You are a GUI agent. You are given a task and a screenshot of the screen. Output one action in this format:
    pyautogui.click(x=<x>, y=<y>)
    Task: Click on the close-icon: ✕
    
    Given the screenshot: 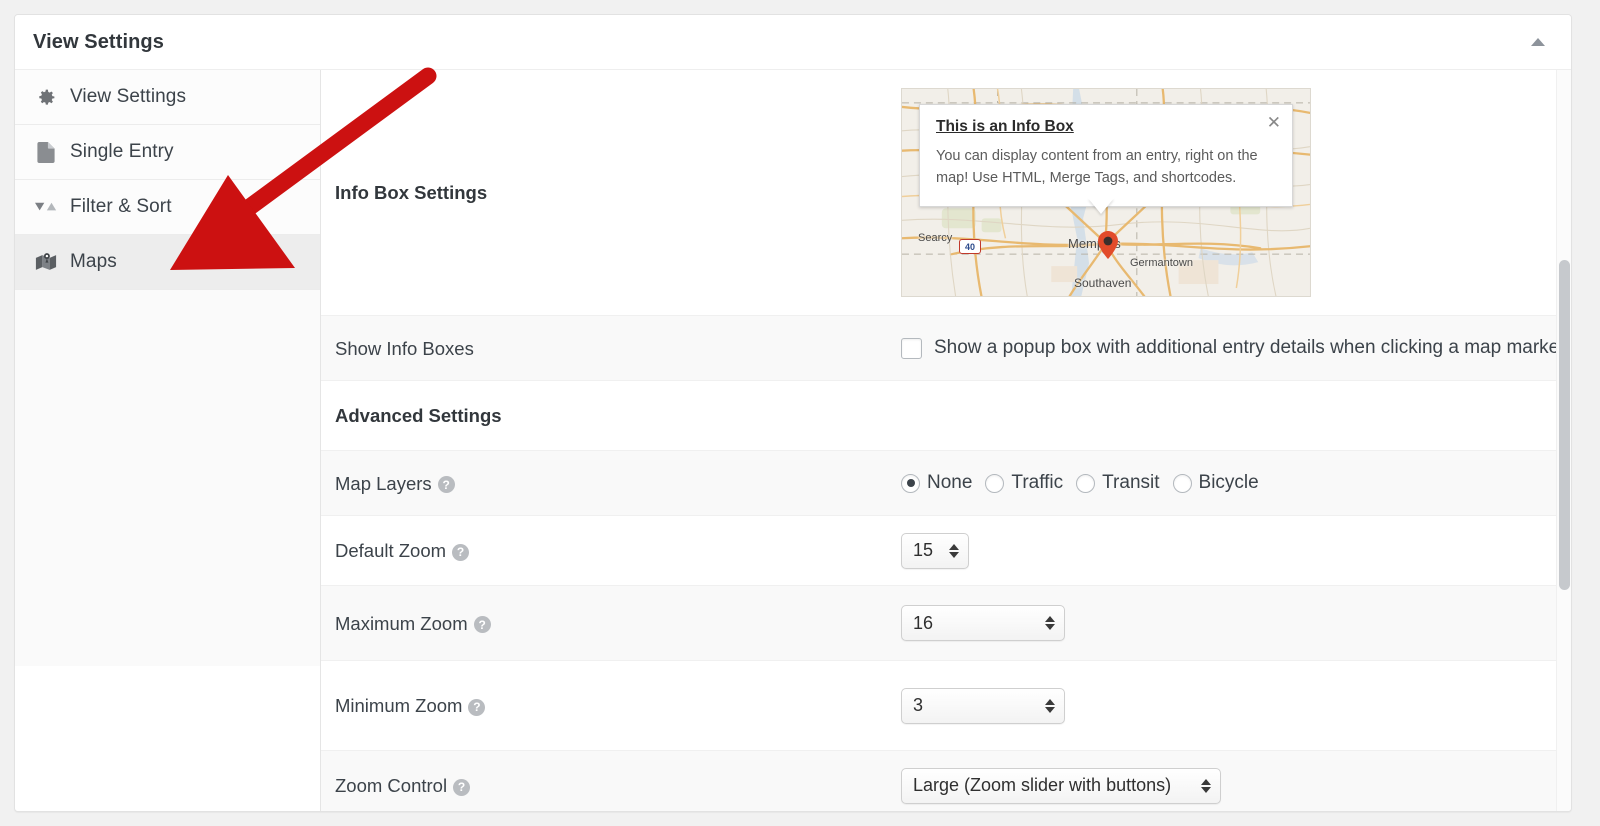 What is the action you would take?
    pyautogui.click(x=1274, y=122)
    